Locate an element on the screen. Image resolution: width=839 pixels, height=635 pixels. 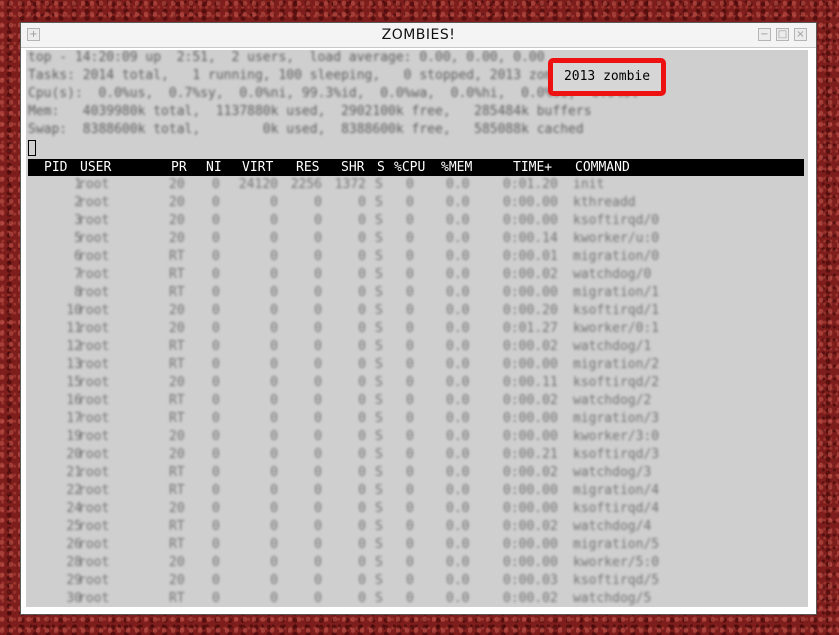
cell-shr: 1372 is located at coordinates (350, 184).